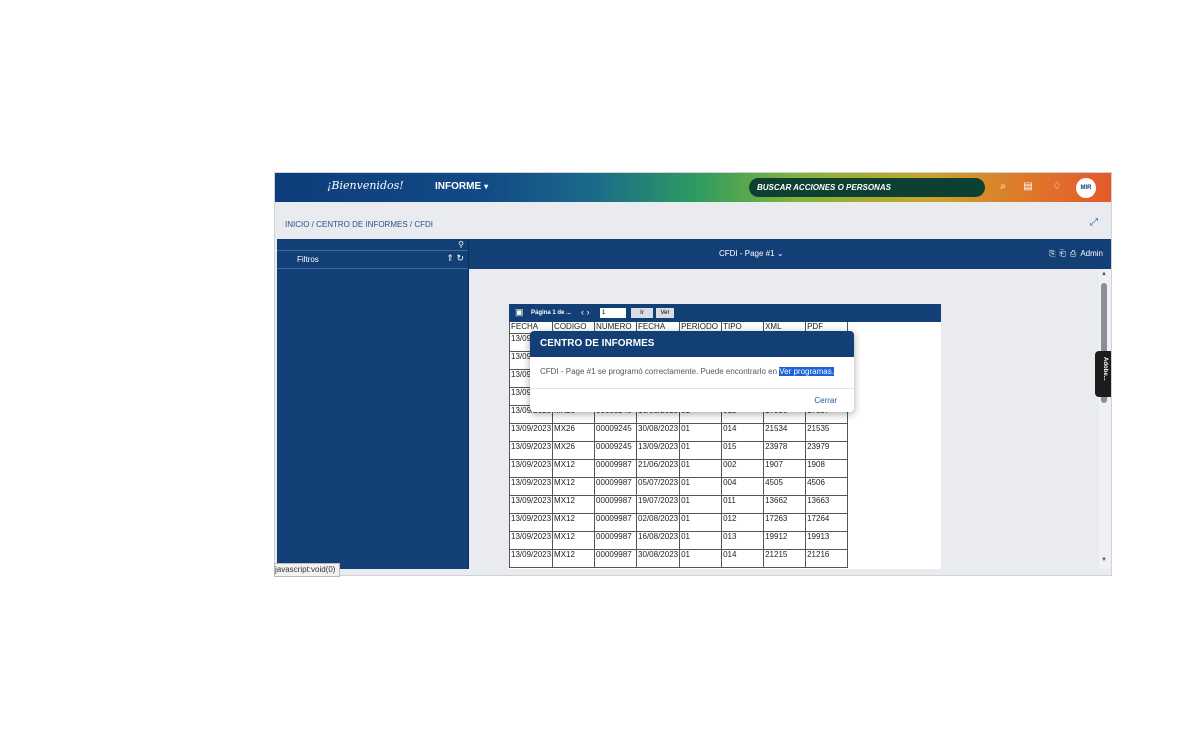 The image size is (1200, 750). I want to click on welcome-logo: ¡Bienvenidos!, so click(365, 185).